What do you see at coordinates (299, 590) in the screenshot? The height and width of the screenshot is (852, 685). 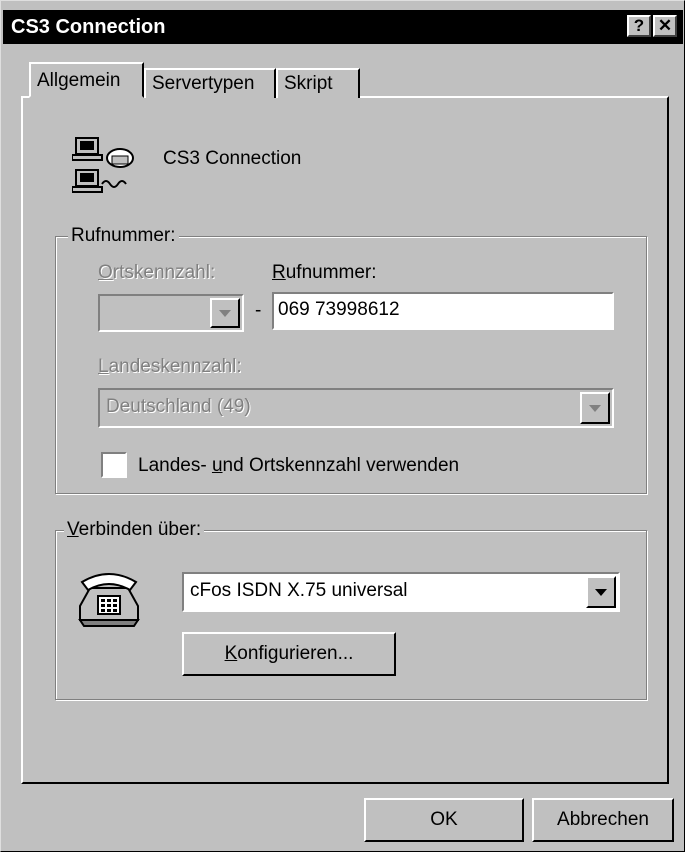 I see `device-value: cFos ISDN X.75 universal` at bounding box center [299, 590].